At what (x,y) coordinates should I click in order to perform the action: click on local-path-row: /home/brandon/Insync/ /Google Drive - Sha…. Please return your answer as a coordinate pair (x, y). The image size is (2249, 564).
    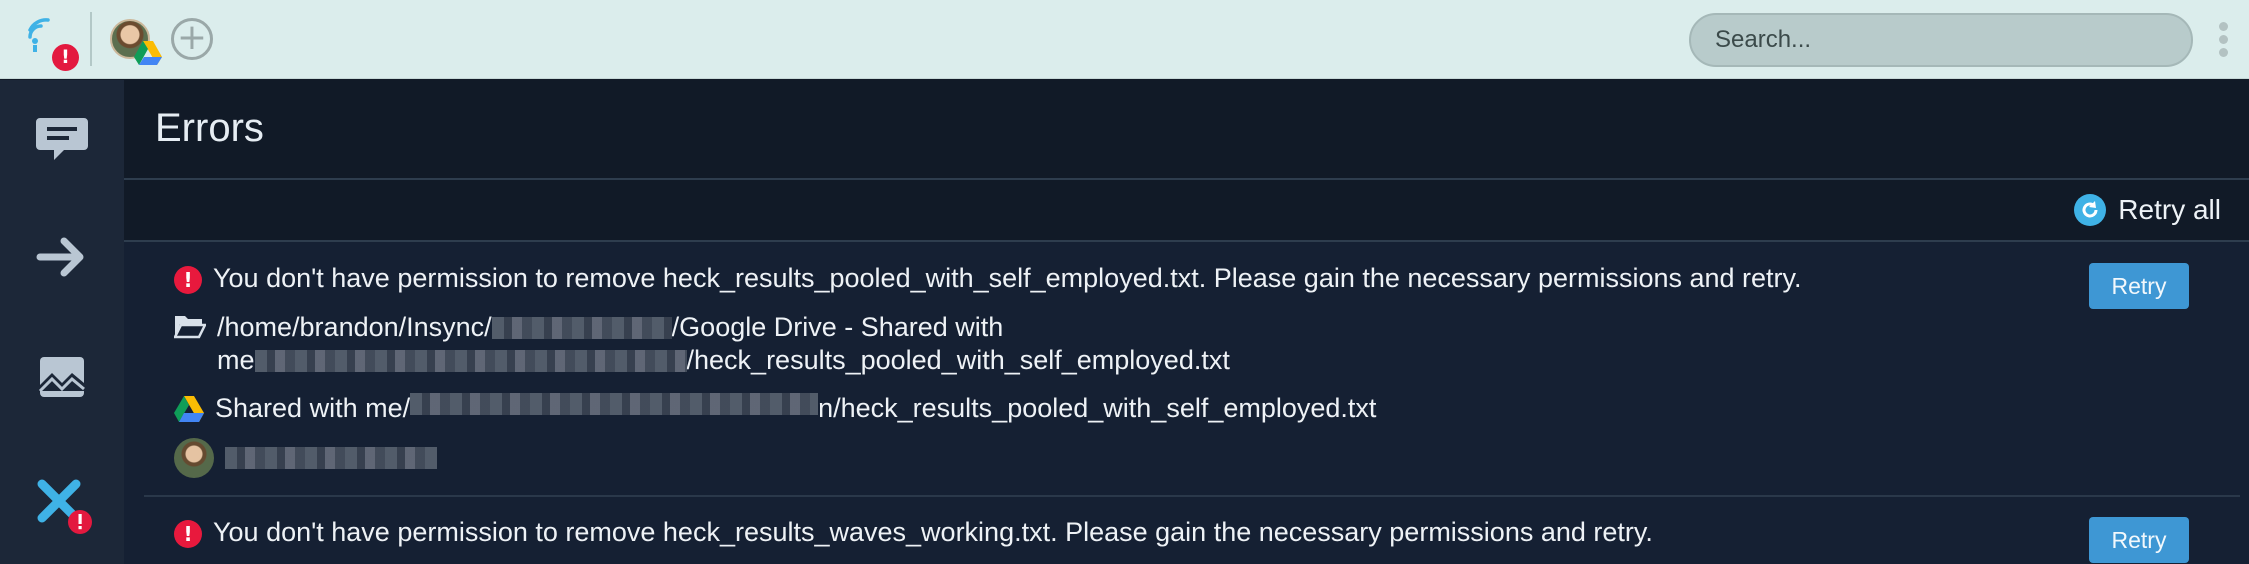
    Looking at the image, I should click on (702, 344).